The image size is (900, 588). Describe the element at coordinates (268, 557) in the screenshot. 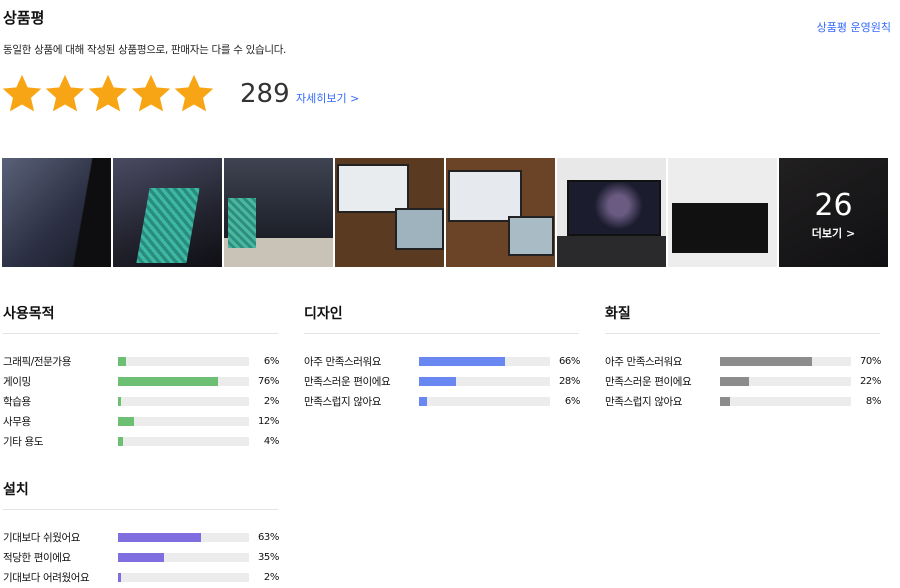

I see `rating-percent: 35%` at that location.